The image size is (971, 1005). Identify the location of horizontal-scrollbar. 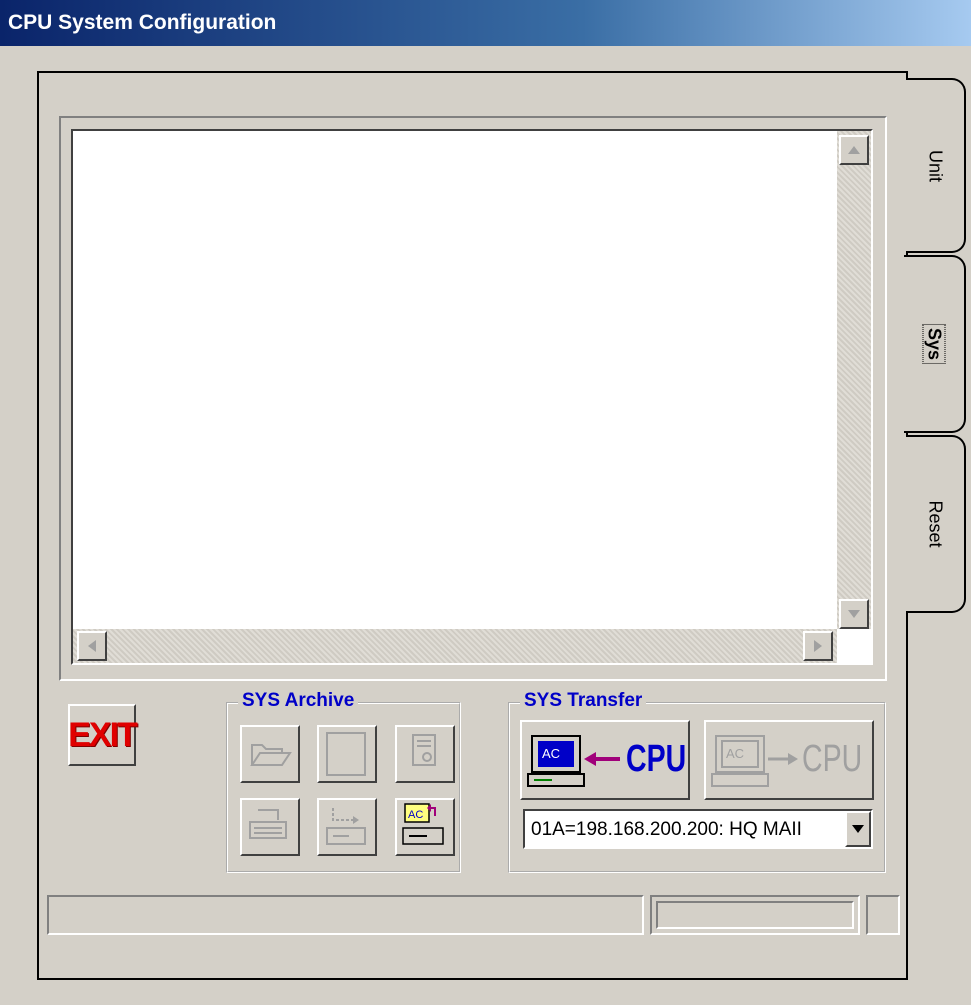
(455, 646).